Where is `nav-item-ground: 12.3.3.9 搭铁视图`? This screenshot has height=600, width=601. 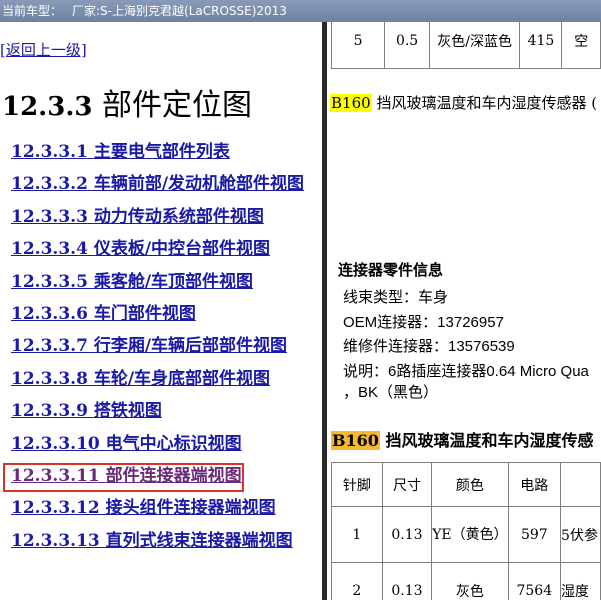 nav-item-ground: 12.3.3.9 搭铁视图 is located at coordinates (157, 415).